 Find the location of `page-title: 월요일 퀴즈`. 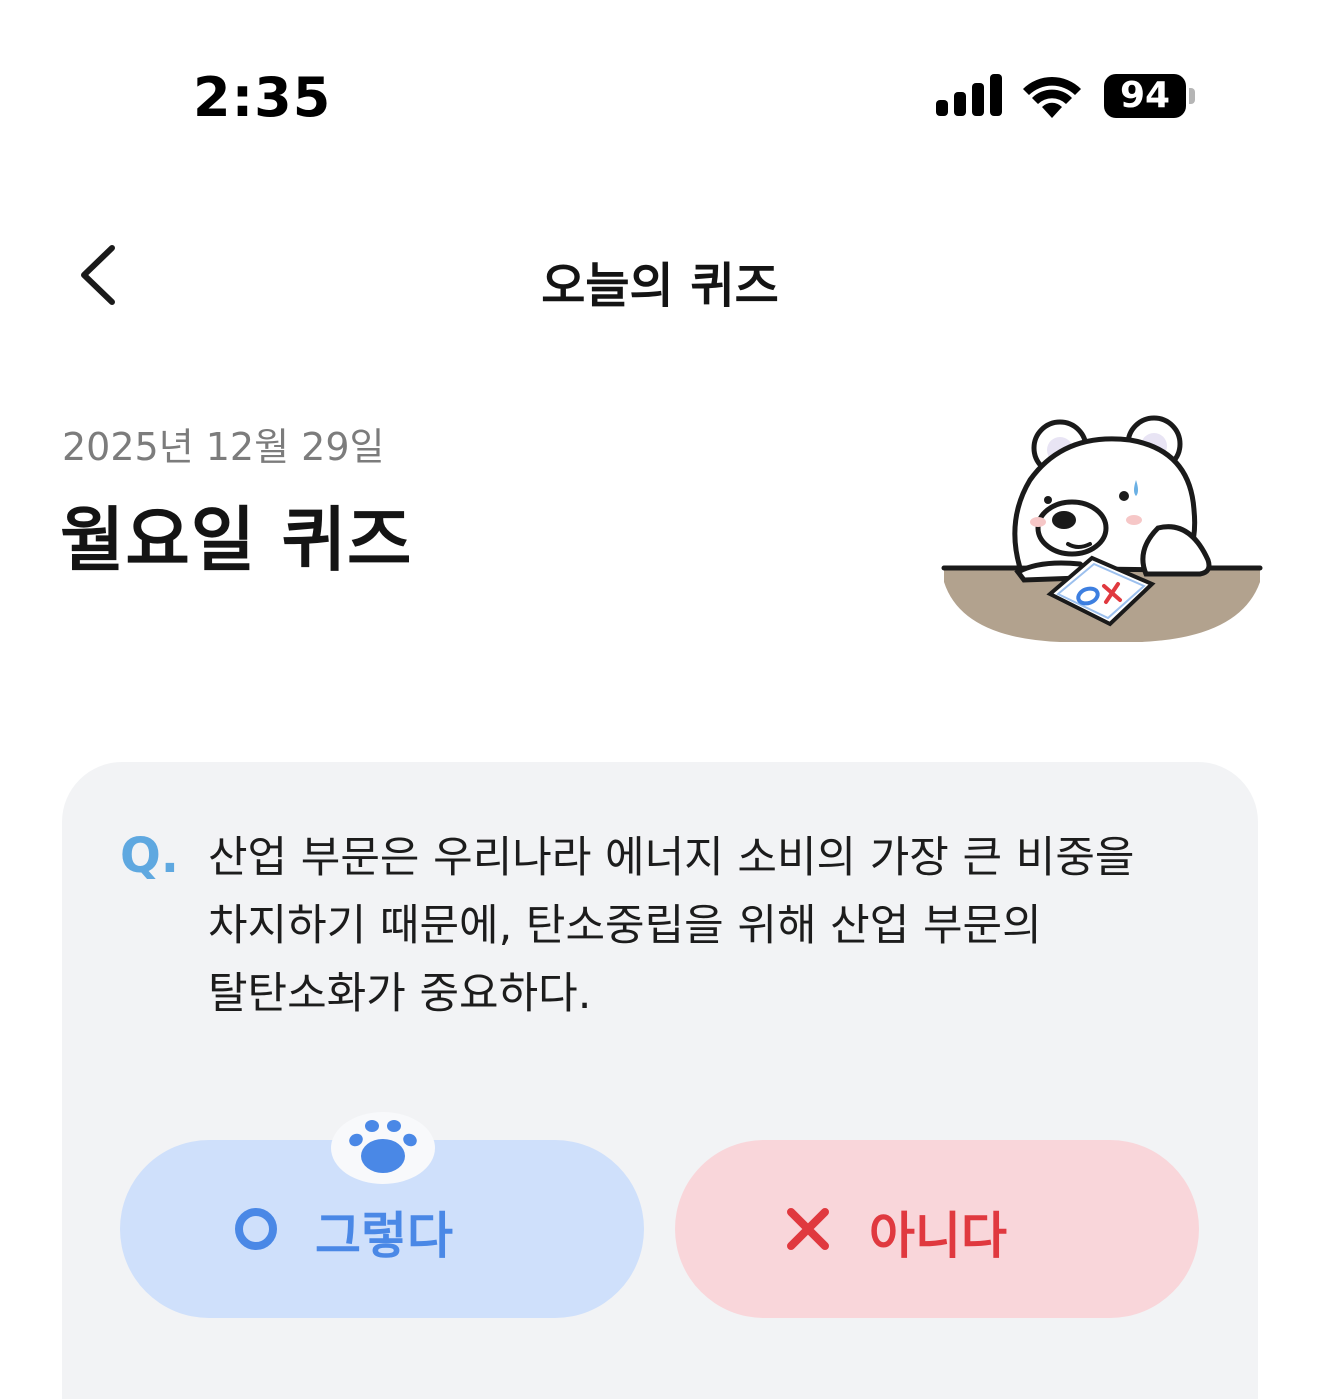

page-title: 월요일 퀴즈 is located at coordinates (236, 540).